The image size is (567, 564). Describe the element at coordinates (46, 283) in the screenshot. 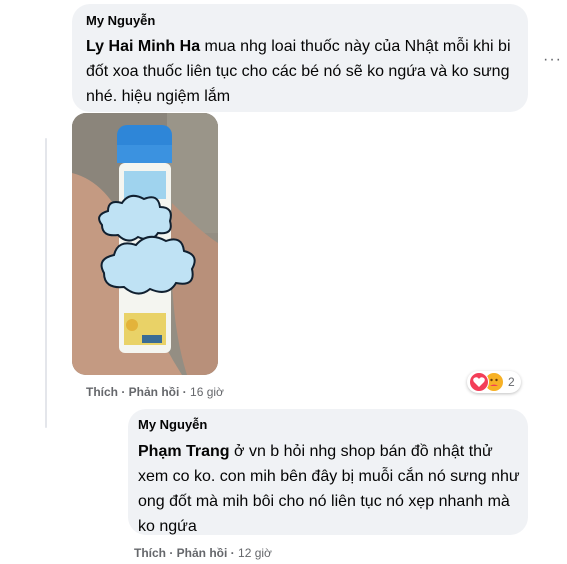

I see `thread-line` at that location.